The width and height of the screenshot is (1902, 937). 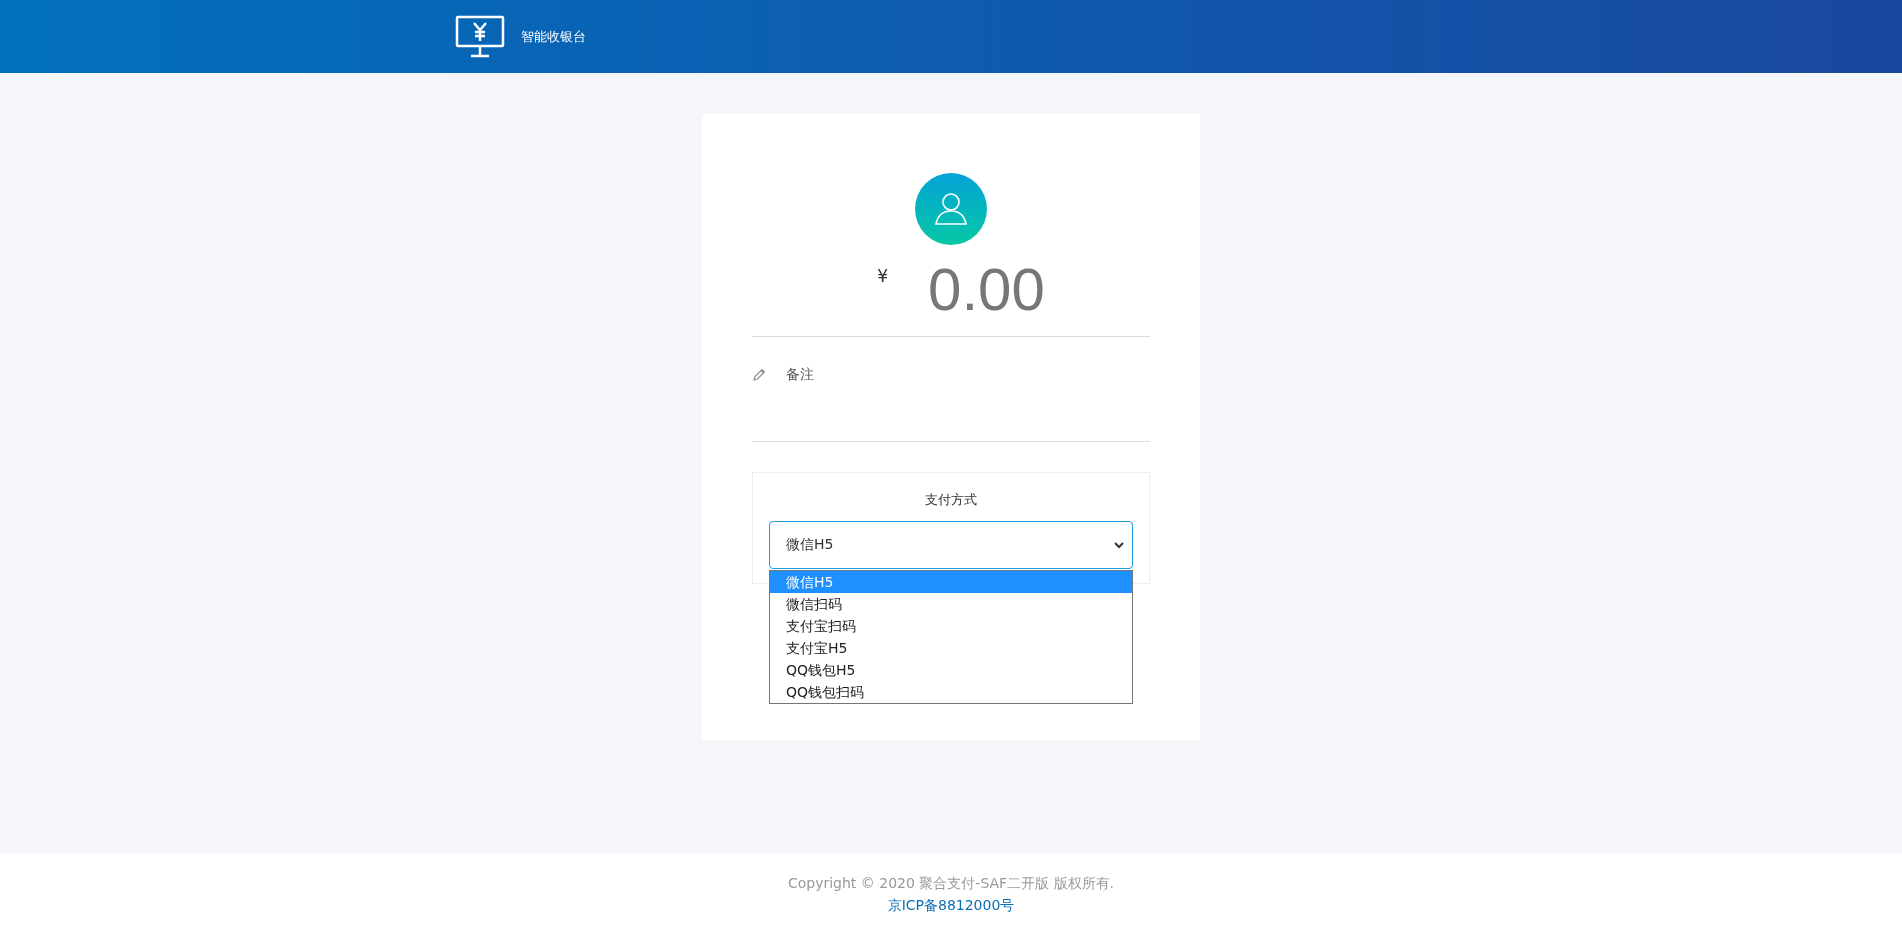 I want to click on dropdown-option: 支付宝扫码, so click(x=951, y=626).